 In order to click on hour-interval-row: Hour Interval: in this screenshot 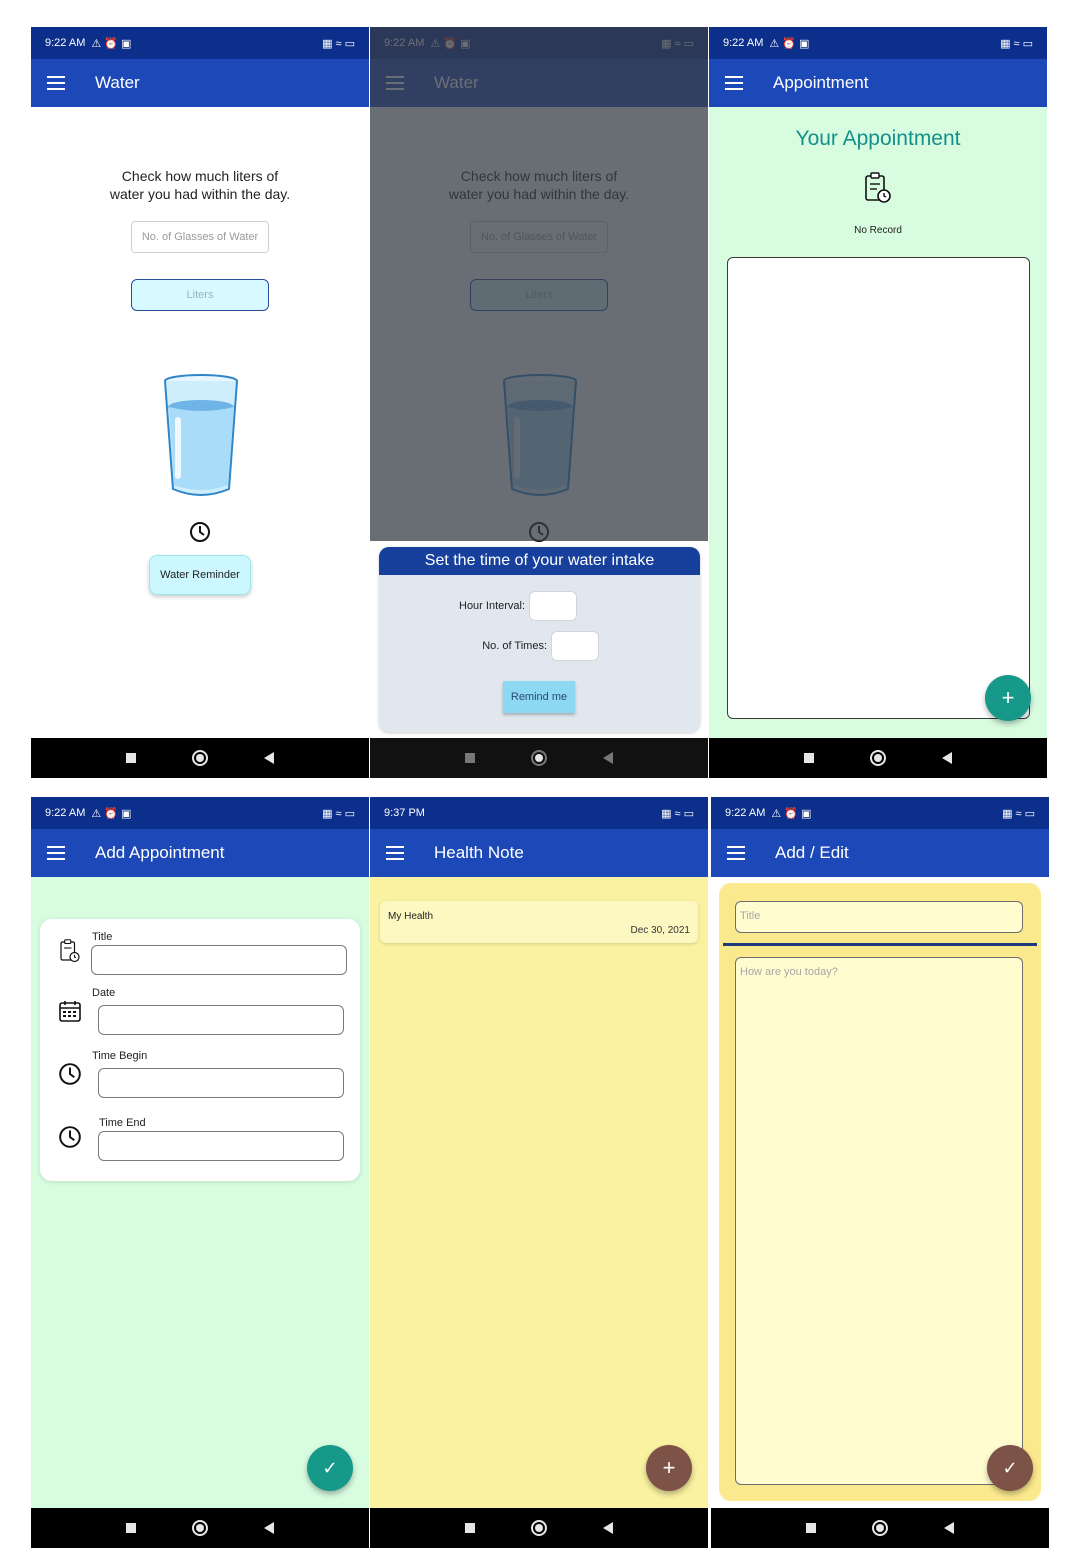, I will do `click(518, 606)`.